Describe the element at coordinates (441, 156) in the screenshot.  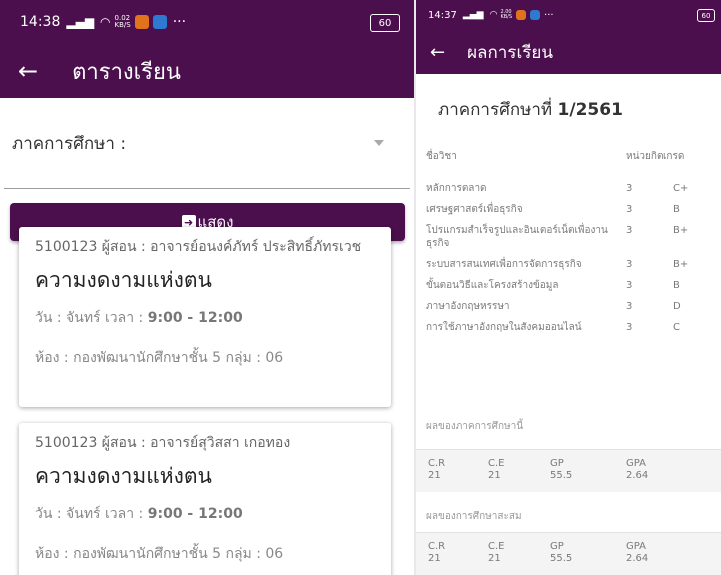
I see `col-subject-header: ชื่อวิชา` at that location.